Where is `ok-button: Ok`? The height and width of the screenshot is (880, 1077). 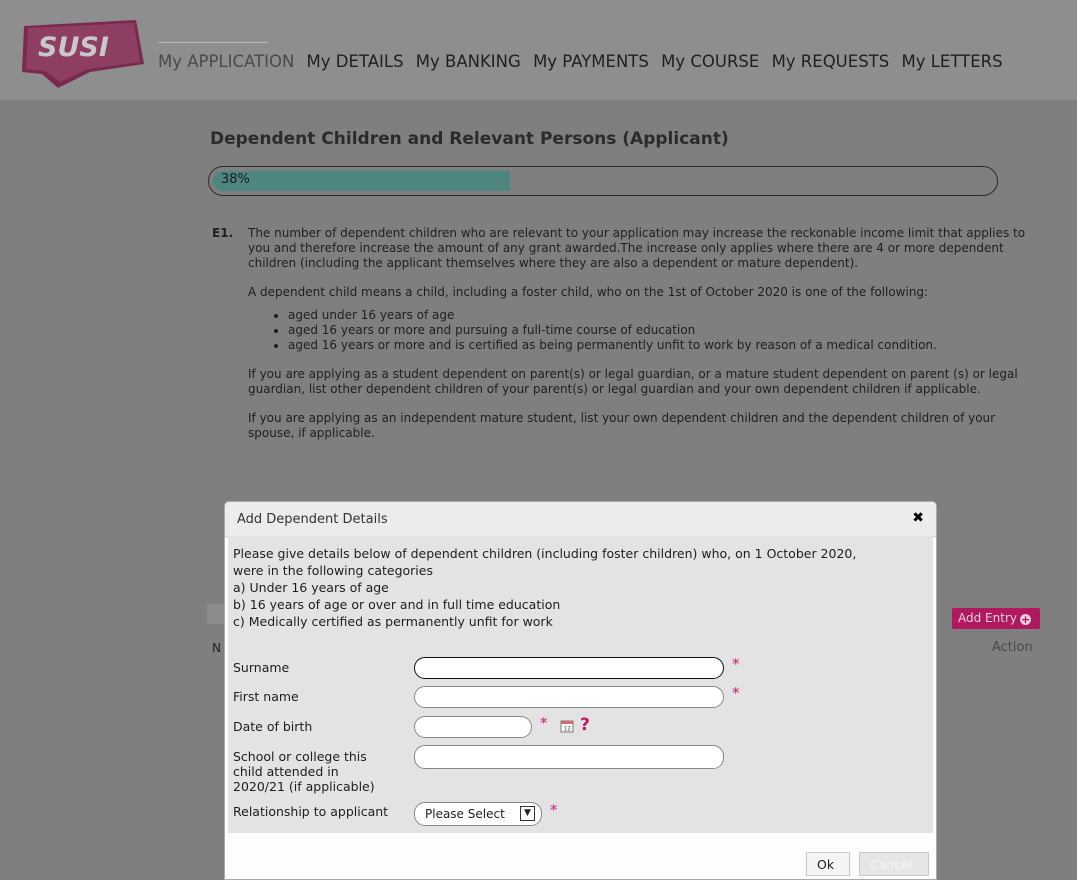 ok-button: Ok is located at coordinates (828, 864).